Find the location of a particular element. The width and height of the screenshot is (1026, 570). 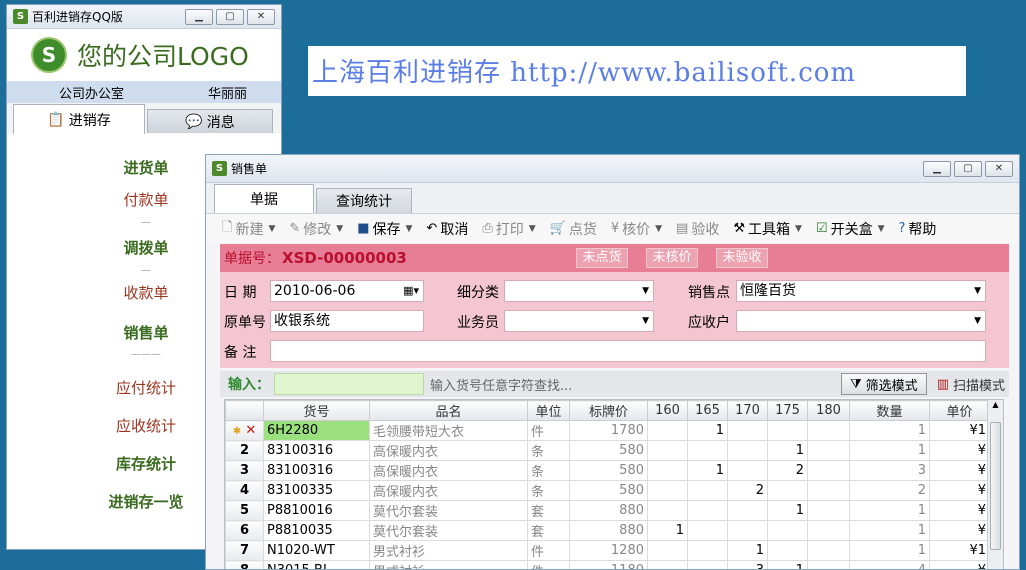

menu-purchase-order: 进货单 is located at coordinates (146, 167).